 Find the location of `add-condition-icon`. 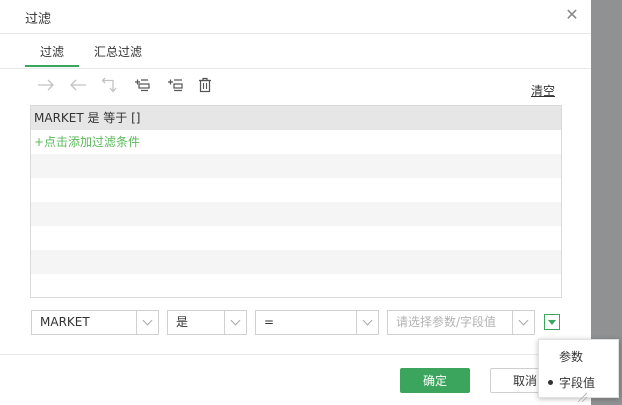

add-condition-icon is located at coordinates (175, 85).